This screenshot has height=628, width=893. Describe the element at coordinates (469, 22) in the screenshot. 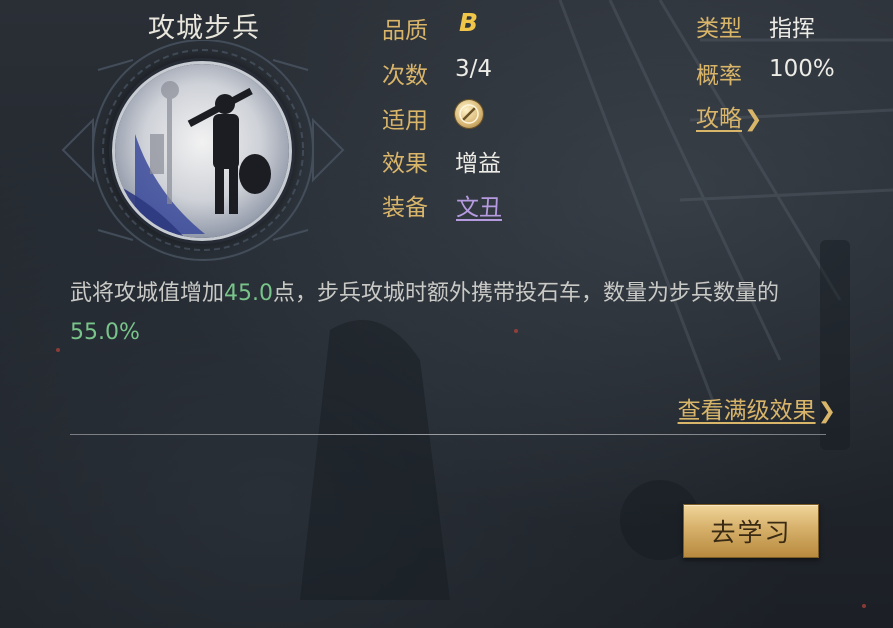

I see `quality-value: B` at that location.